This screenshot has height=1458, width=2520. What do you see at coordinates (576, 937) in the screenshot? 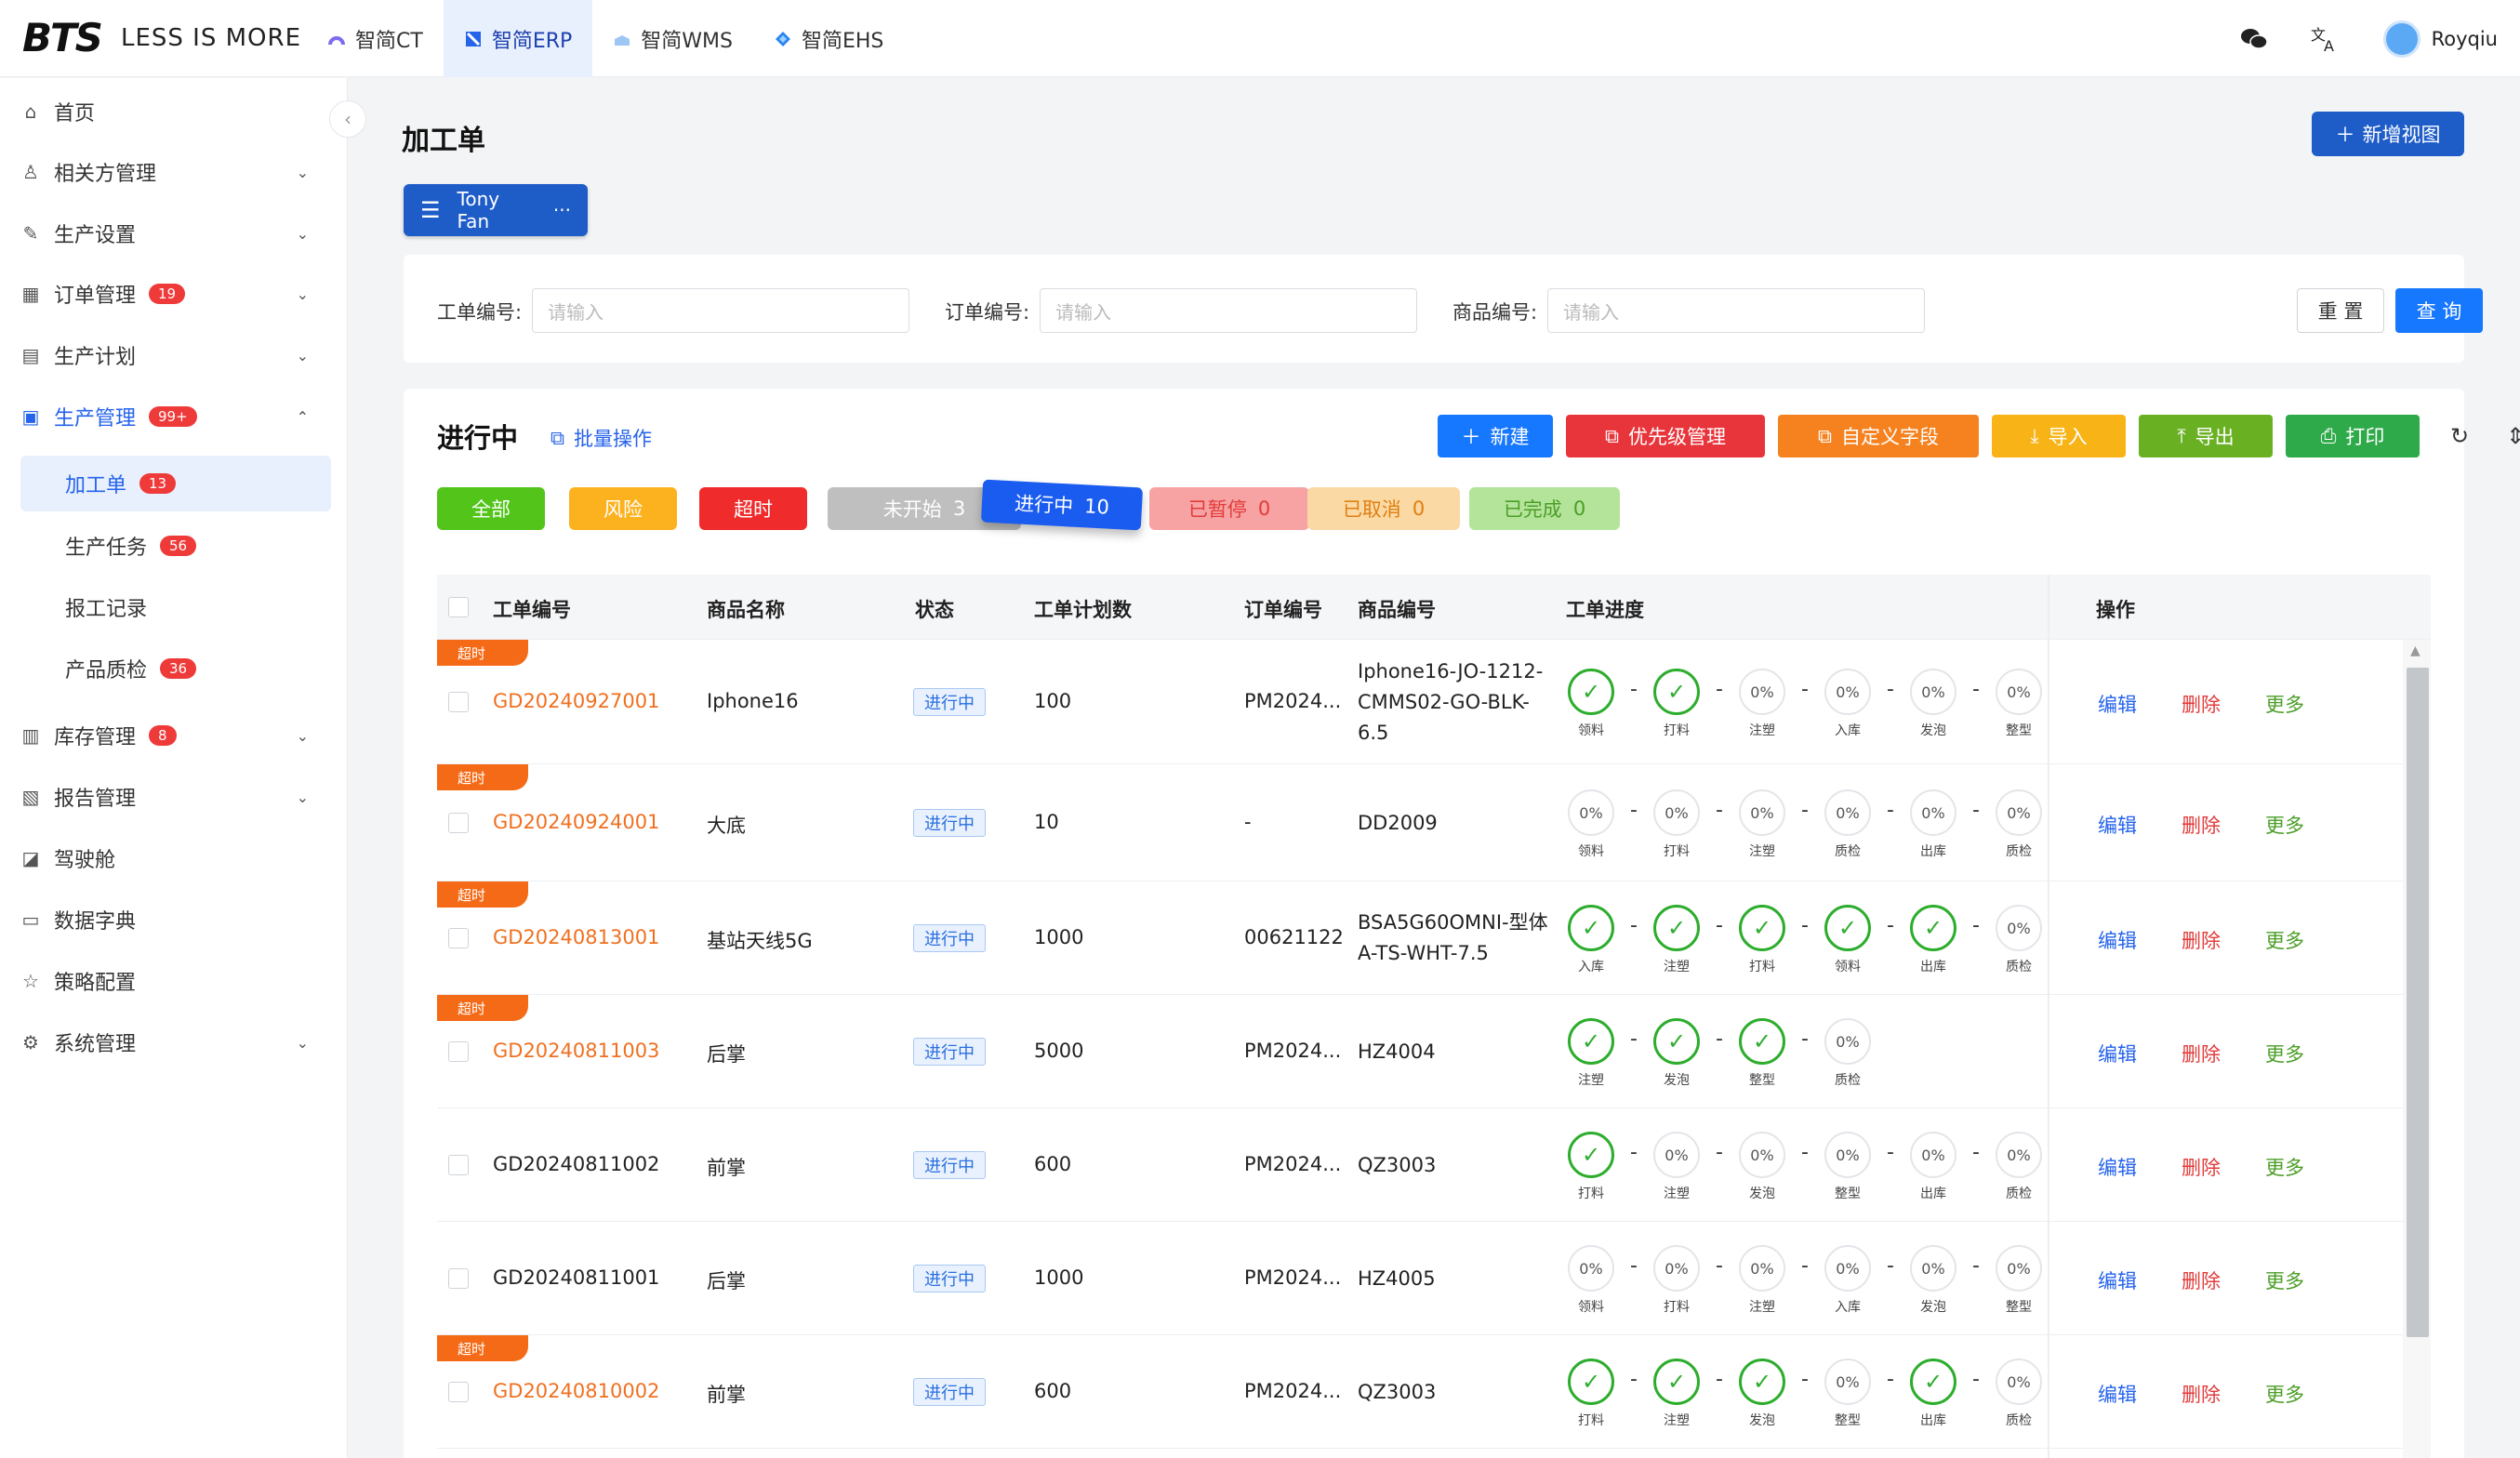
I see `work-order-id: GD20240813001` at bounding box center [576, 937].